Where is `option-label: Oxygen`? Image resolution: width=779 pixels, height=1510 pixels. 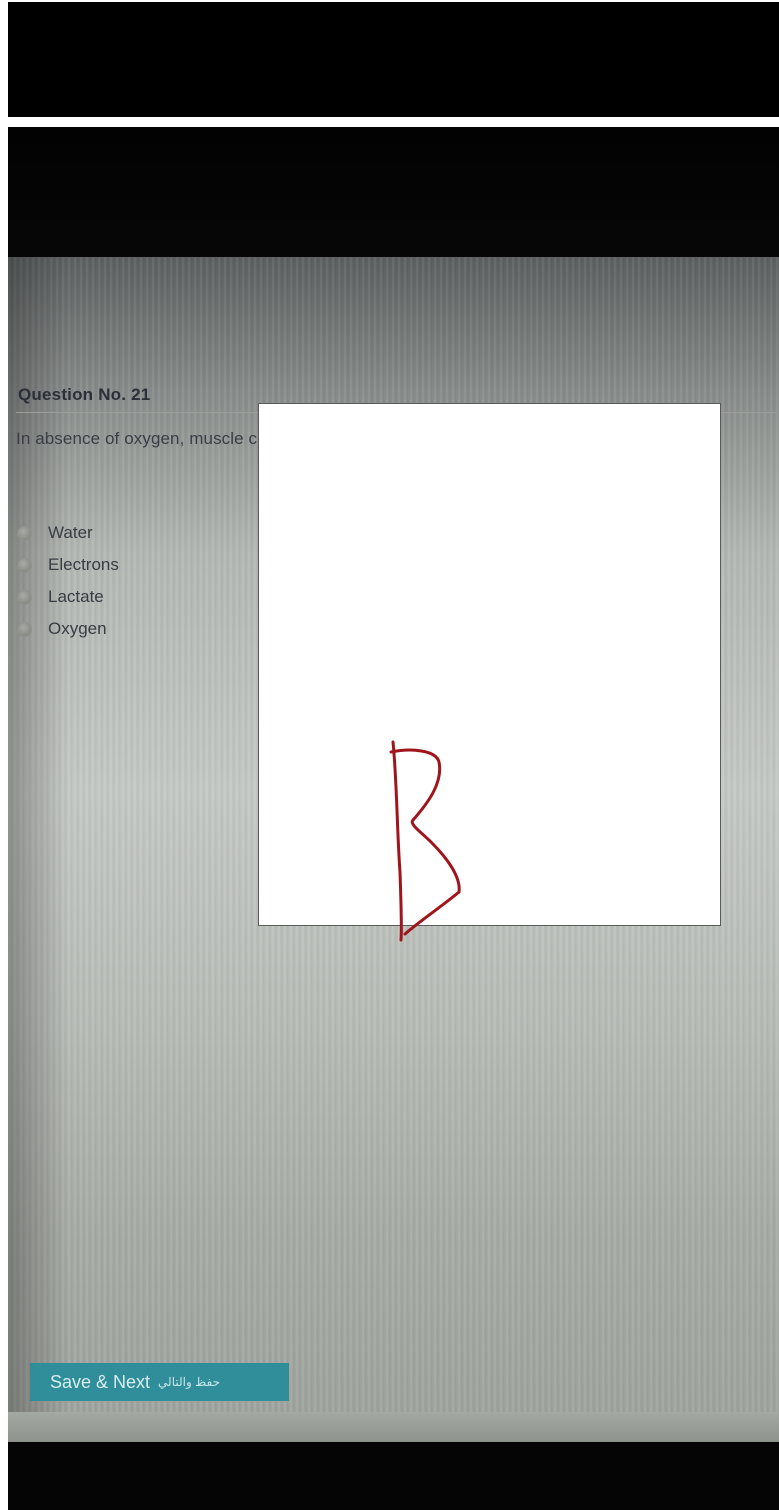
option-label: Oxygen is located at coordinates (77, 628).